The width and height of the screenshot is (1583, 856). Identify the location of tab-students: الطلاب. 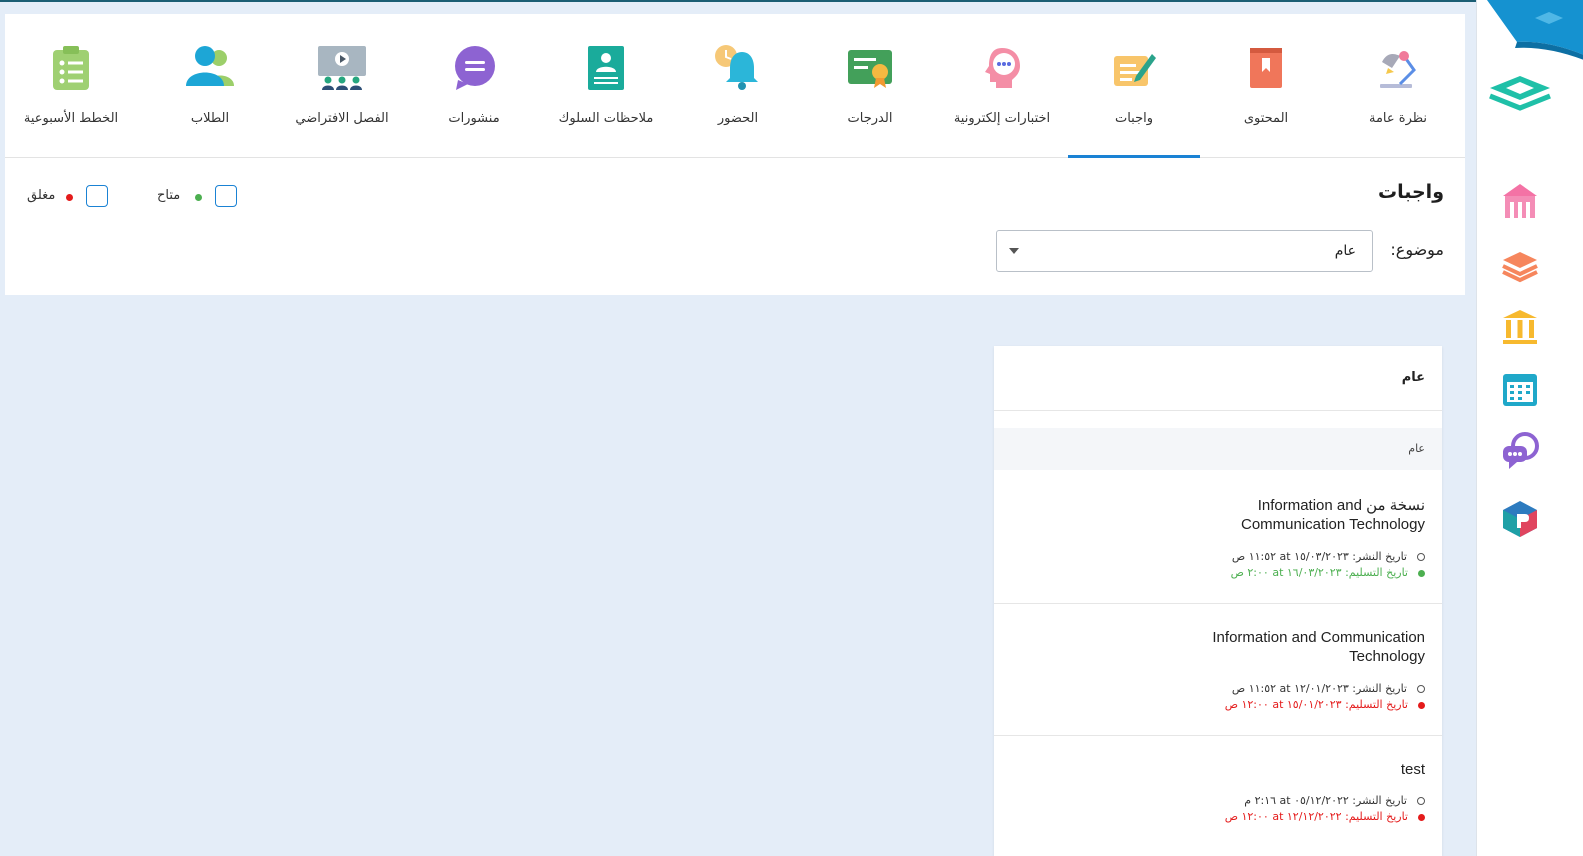
(210, 85).